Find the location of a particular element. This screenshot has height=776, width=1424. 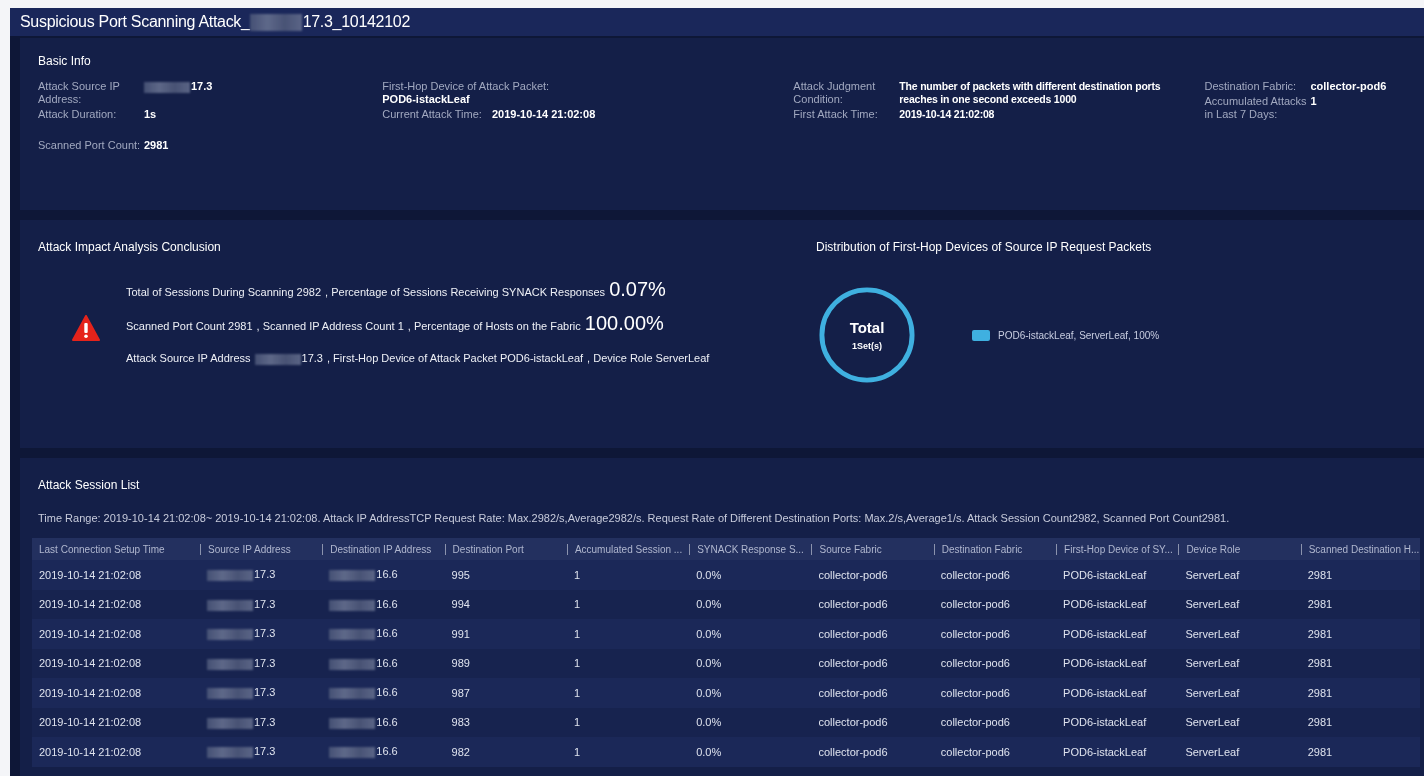

table-row: 2019-10-14 21:02:08 17.3 16.6 983 1 0.0% collector-pod6 collector-pod6 POD6-istackLeaf ServerLeaf 2981 is located at coordinates (726, 722).